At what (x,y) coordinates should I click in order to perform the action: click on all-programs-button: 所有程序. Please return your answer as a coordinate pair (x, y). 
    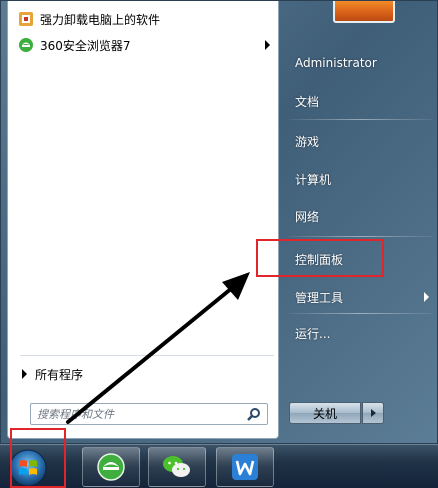
    Looking at the image, I should click on (145, 374).